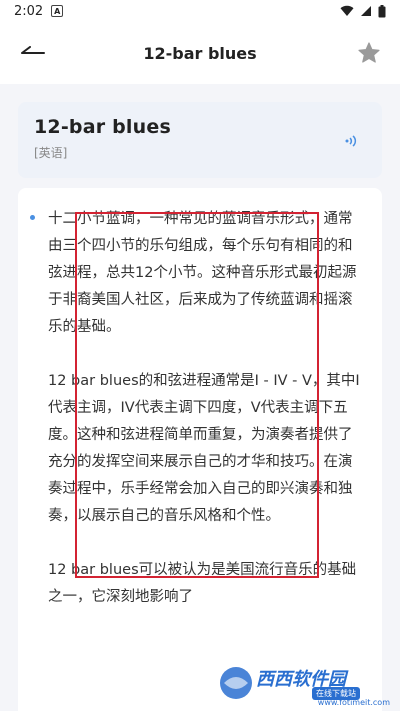 This screenshot has width=400, height=711. What do you see at coordinates (29, 11) in the screenshot?
I see `status-time: 2:02` at bounding box center [29, 11].